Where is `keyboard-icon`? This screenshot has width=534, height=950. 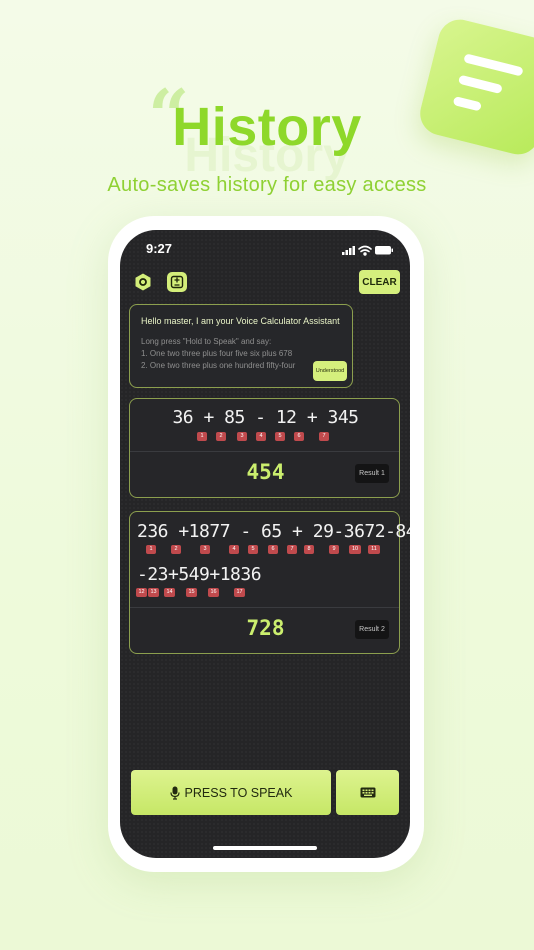 keyboard-icon is located at coordinates (368, 792).